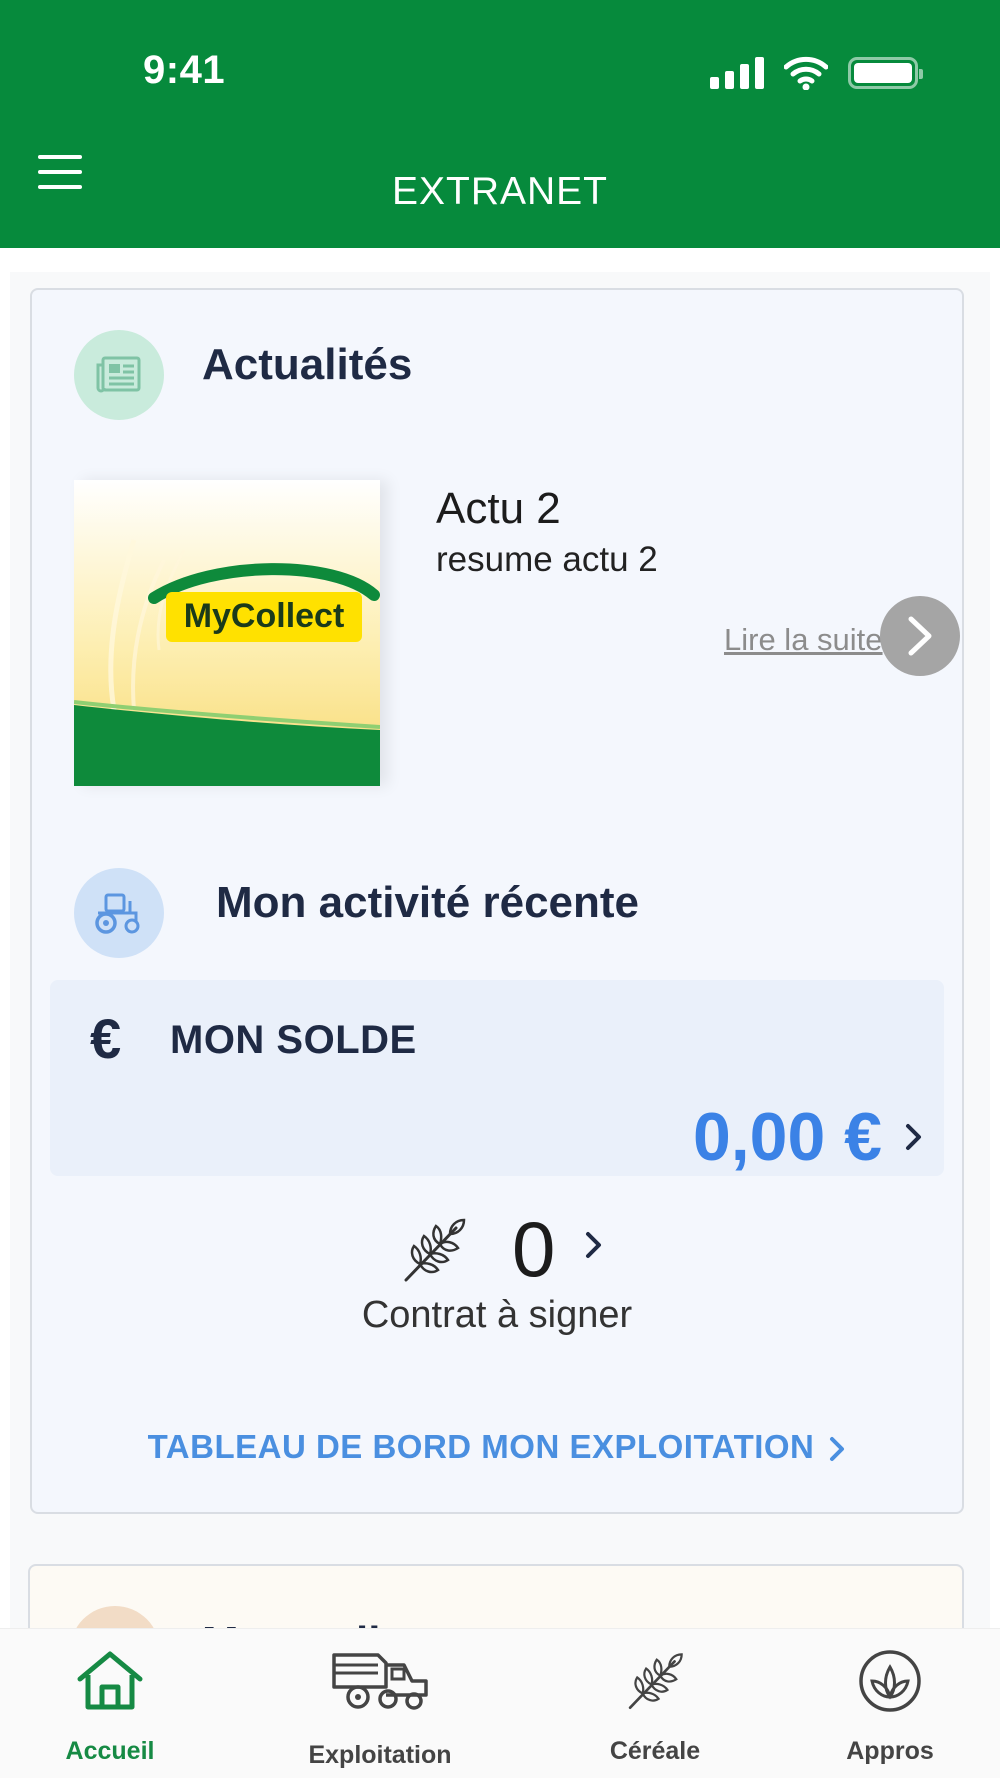 The image size is (1000, 1778). What do you see at coordinates (804, 640) in the screenshot?
I see `read-more-link: Lire la suite` at bounding box center [804, 640].